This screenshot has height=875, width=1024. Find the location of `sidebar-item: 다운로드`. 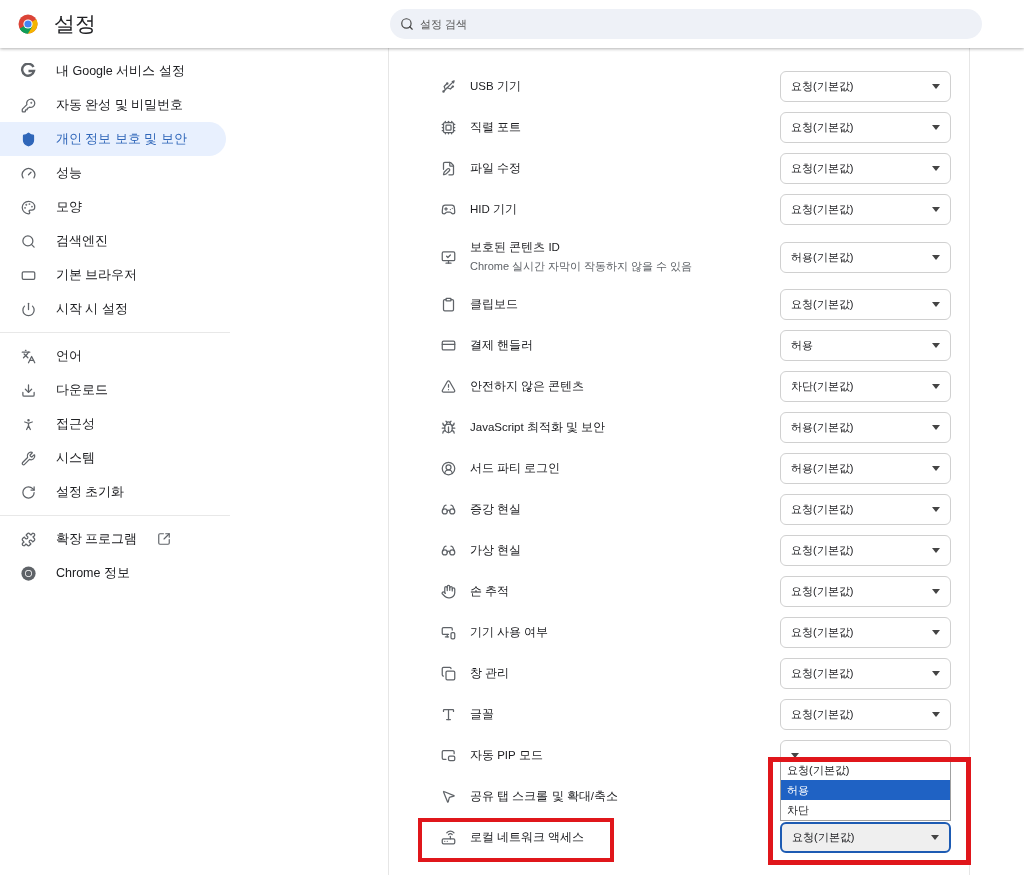

sidebar-item: 다운로드 is located at coordinates (113, 390).